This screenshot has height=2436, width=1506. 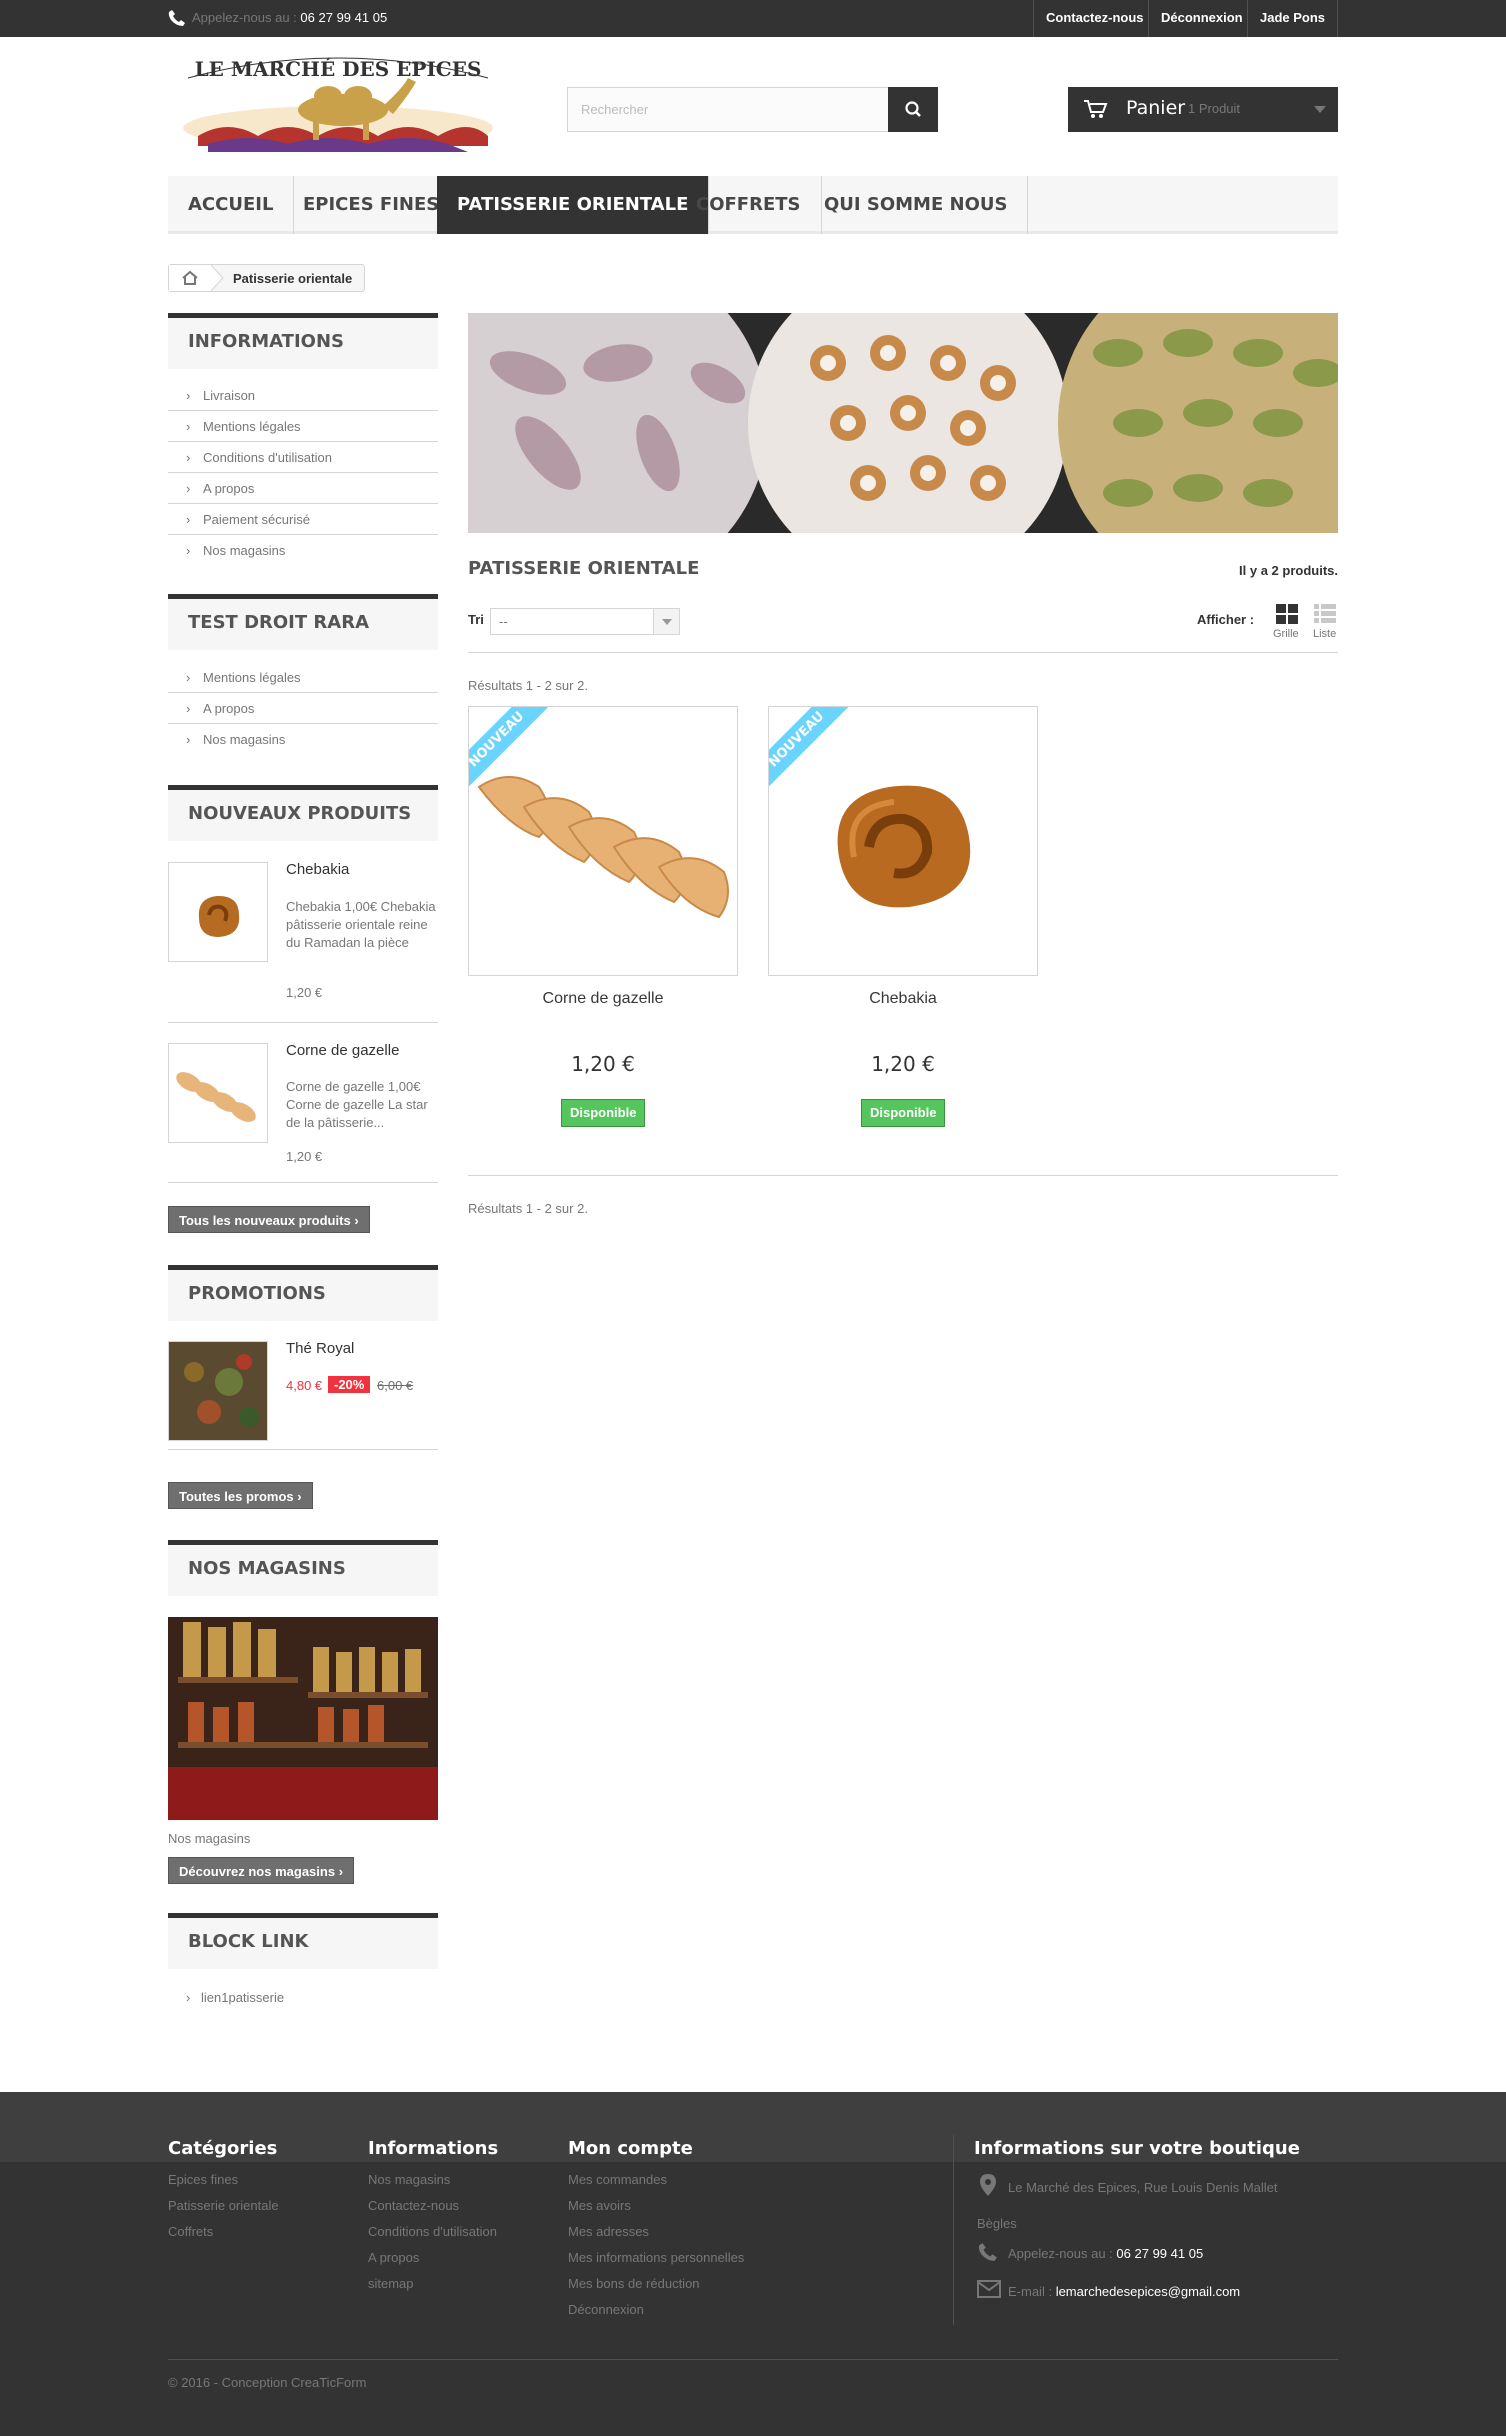 I want to click on footer-link: Coffrets, so click(x=223, y=2232).